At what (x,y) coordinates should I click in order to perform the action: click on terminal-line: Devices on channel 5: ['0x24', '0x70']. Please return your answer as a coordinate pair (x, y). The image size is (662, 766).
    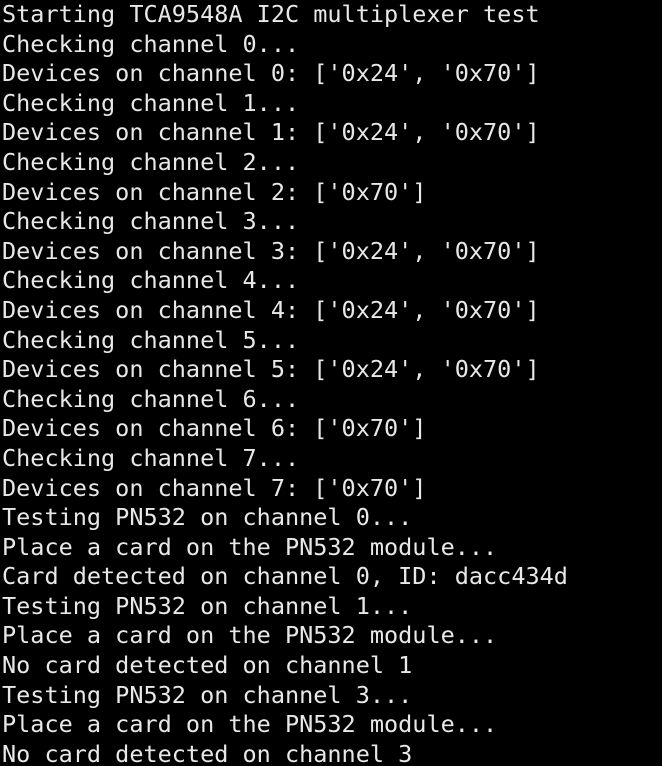
    Looking at the image, I should click on (271, 369).